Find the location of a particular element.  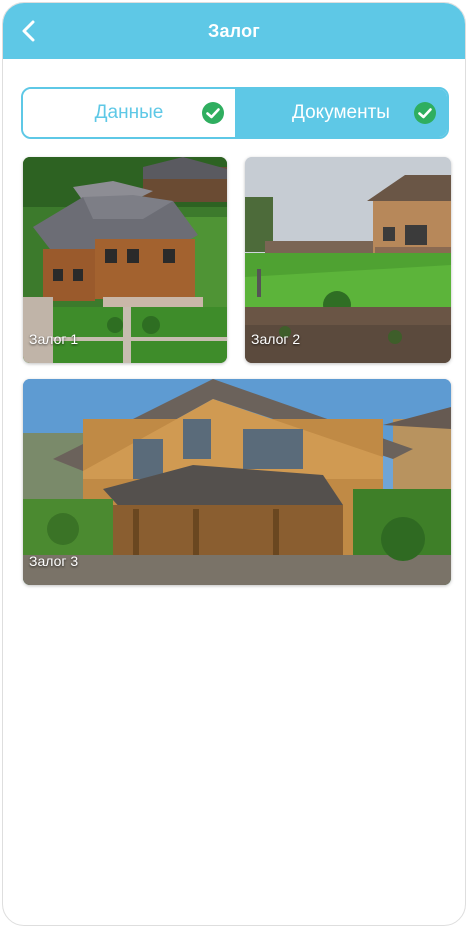

tab-data: Данные is located at coordinates (129, 113).